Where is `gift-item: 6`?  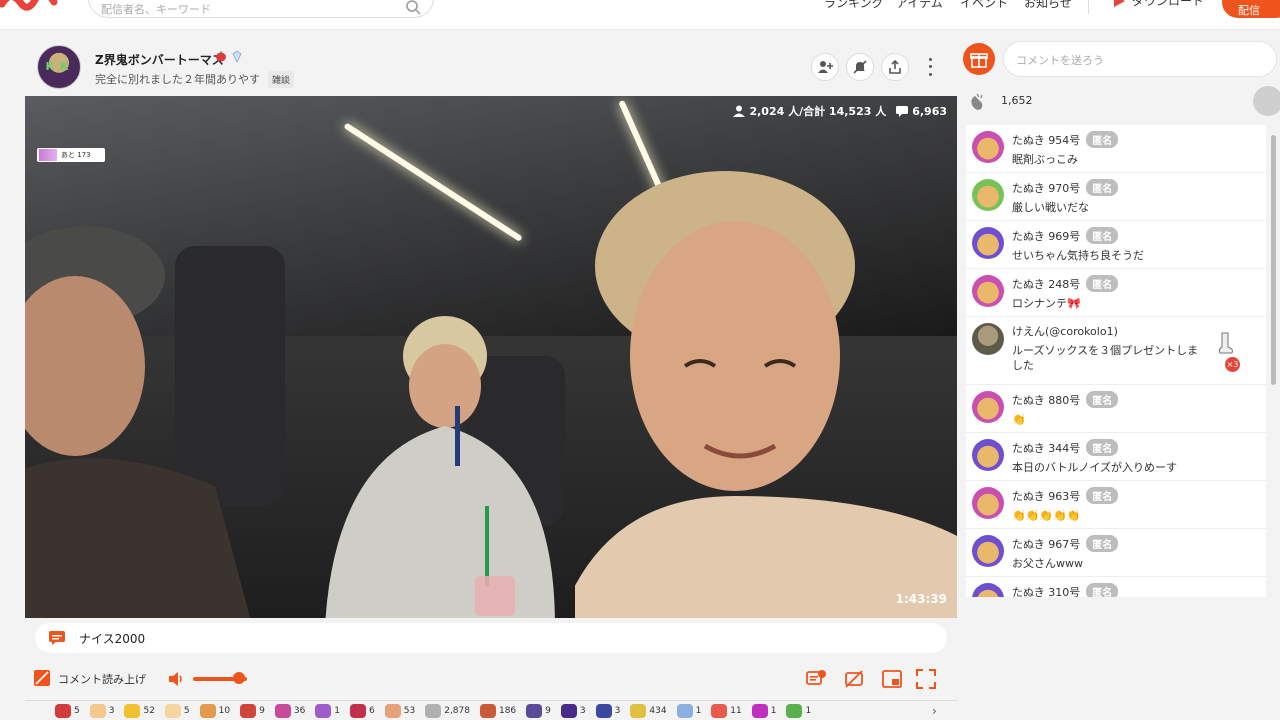
gift-item: 6 is located at coordinates (362, 710).